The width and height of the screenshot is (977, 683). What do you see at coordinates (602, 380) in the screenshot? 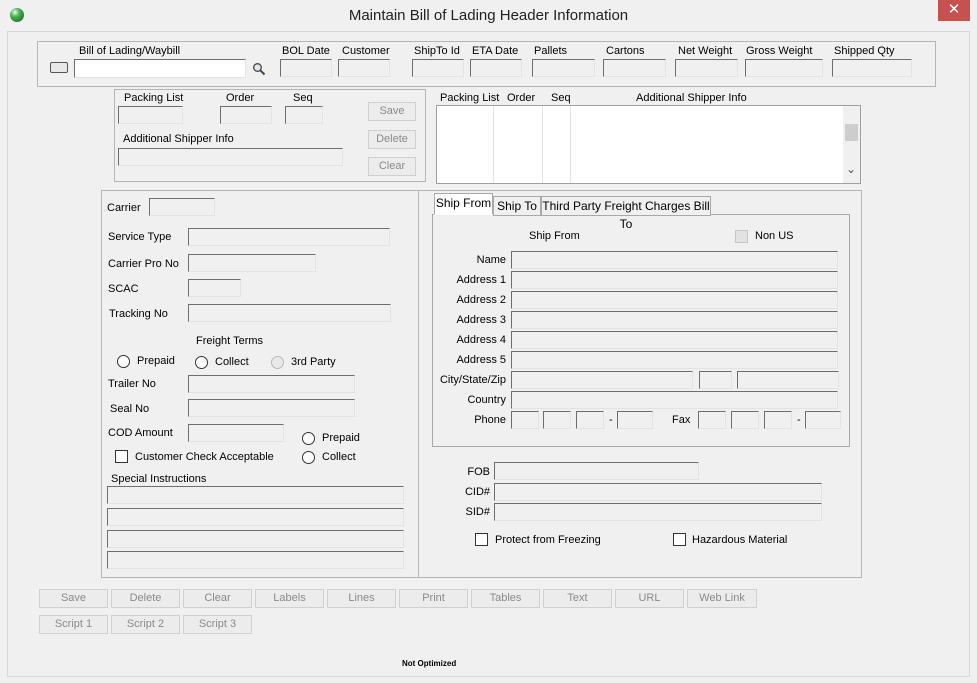
I see `city-field` at bounding box center [602, 380].